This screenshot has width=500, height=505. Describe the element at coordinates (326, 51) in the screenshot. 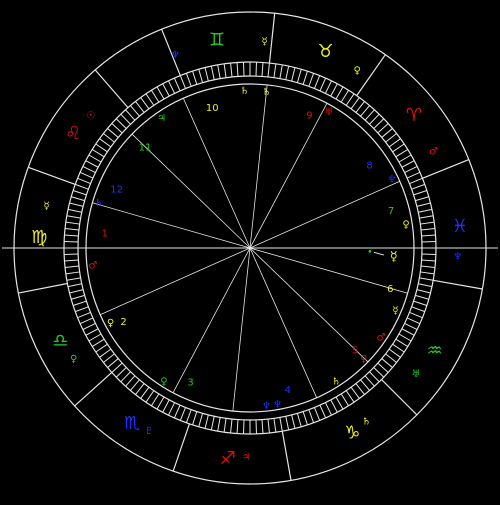

I see `taurus-icon: ♉` at that location.